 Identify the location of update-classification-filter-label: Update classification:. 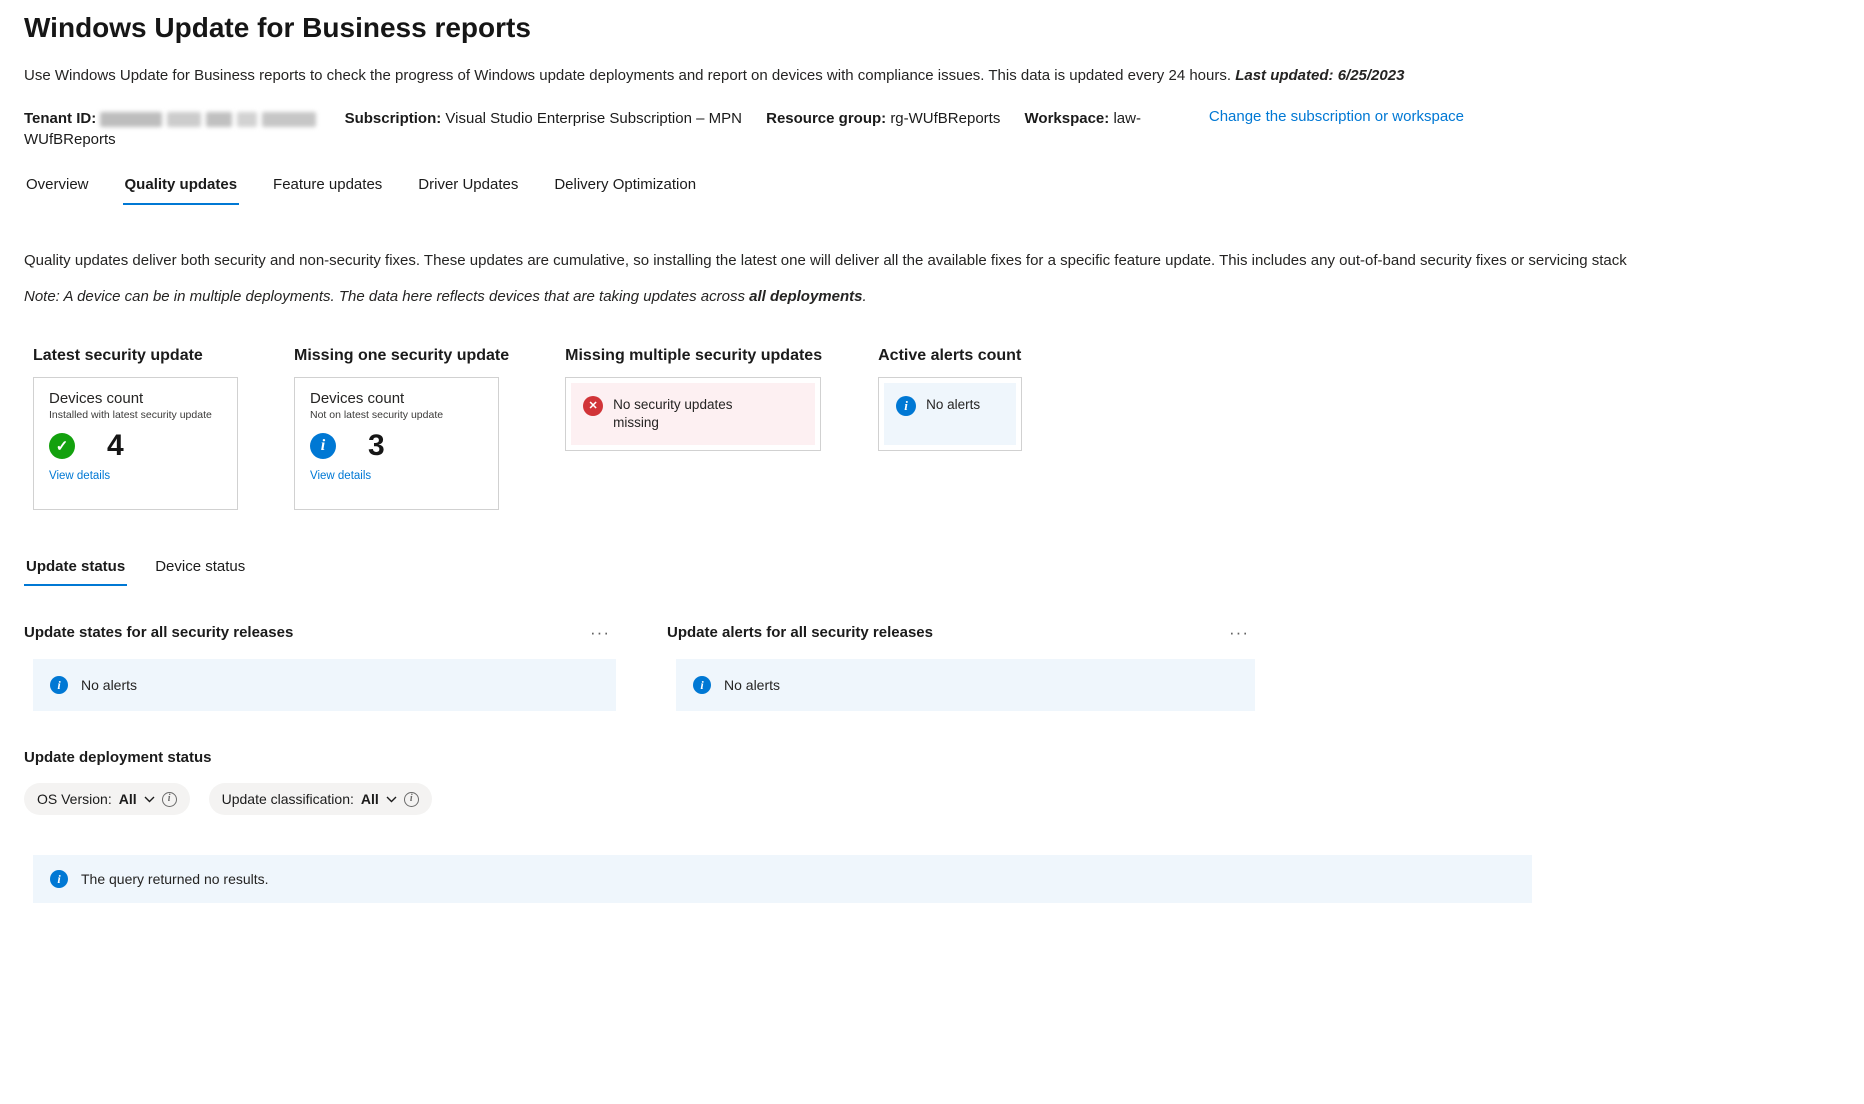
(287, 799).